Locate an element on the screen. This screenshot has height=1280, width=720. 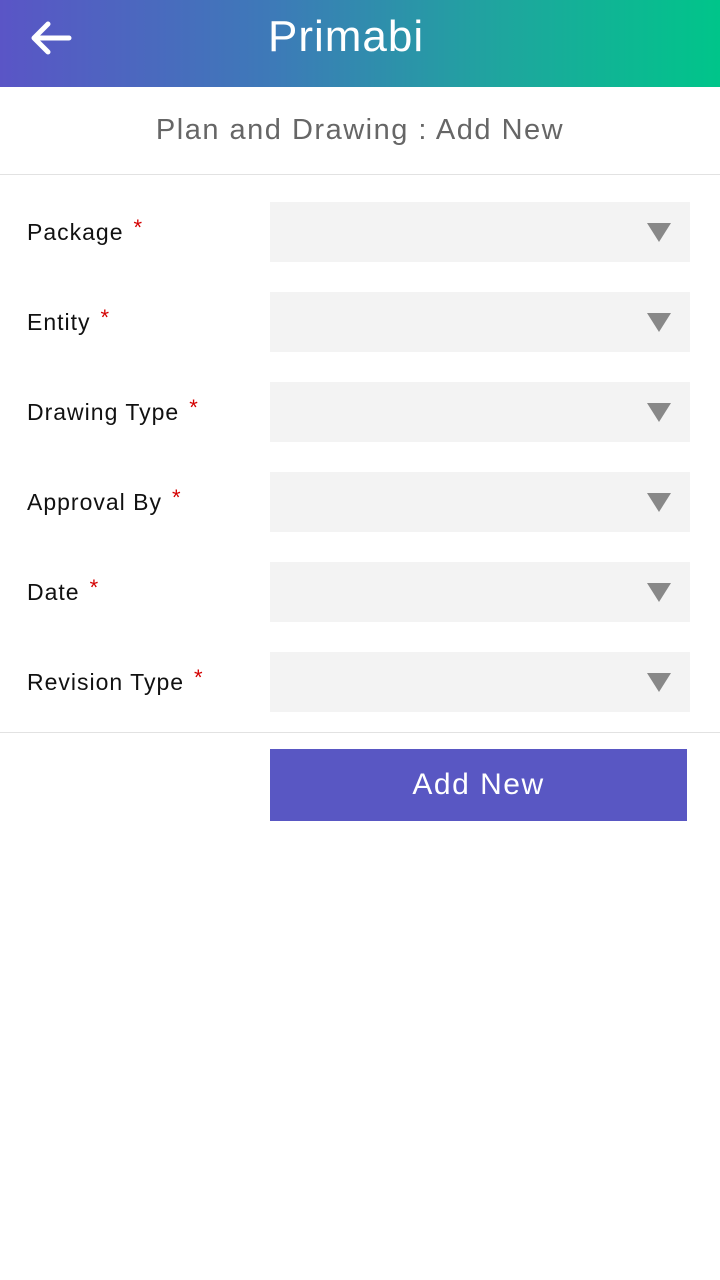
form-divider is located at coordinates (360, 732).